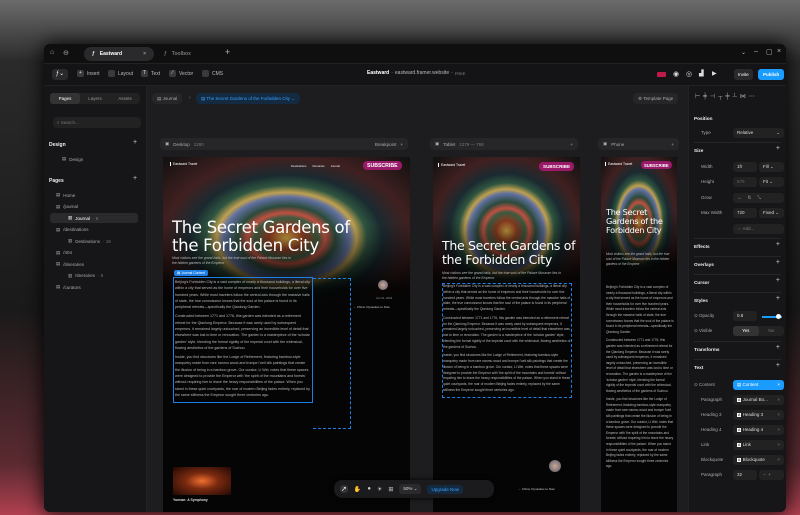 The image size is (800, 515). What do you see at coordinates (746, 331) in the screenshot?
I see `visible-yes: Yes` at bounding box center [746, 331].